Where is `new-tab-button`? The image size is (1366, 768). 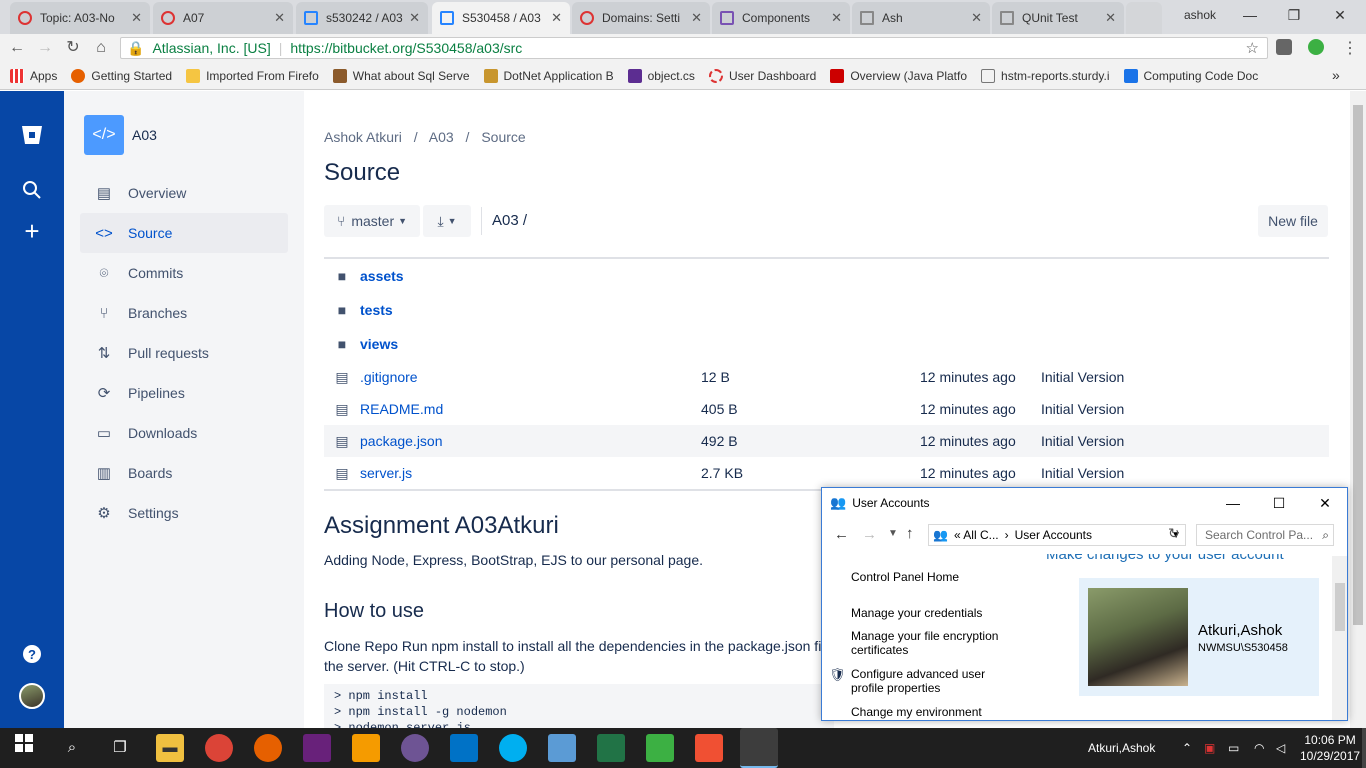 new-tab-button is located at coordinates (1144, 18).